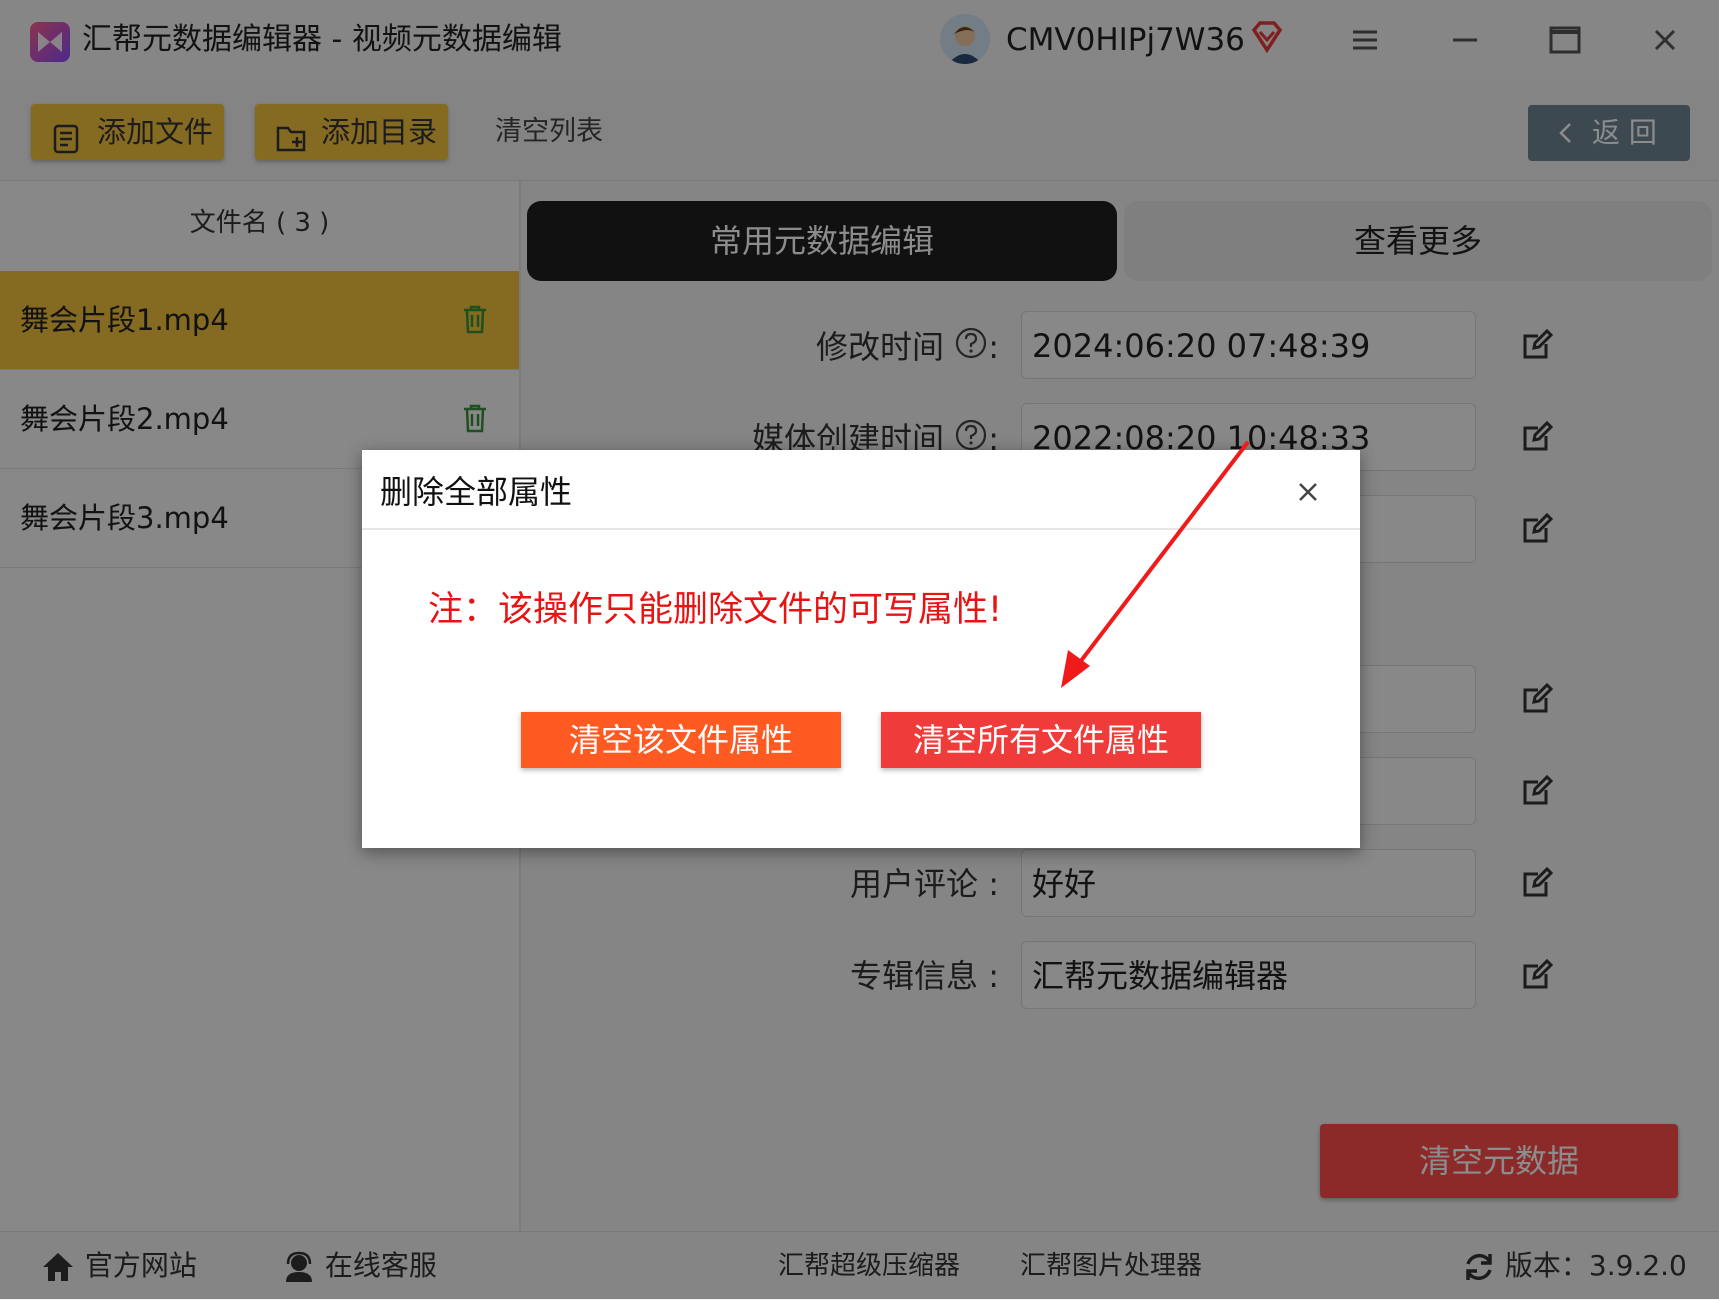 Image resolution: width=1719 pixels, height=1300 pixels. I want to click on clear-this-file-properties-button: 清空该文件属性, so click(681, 740).